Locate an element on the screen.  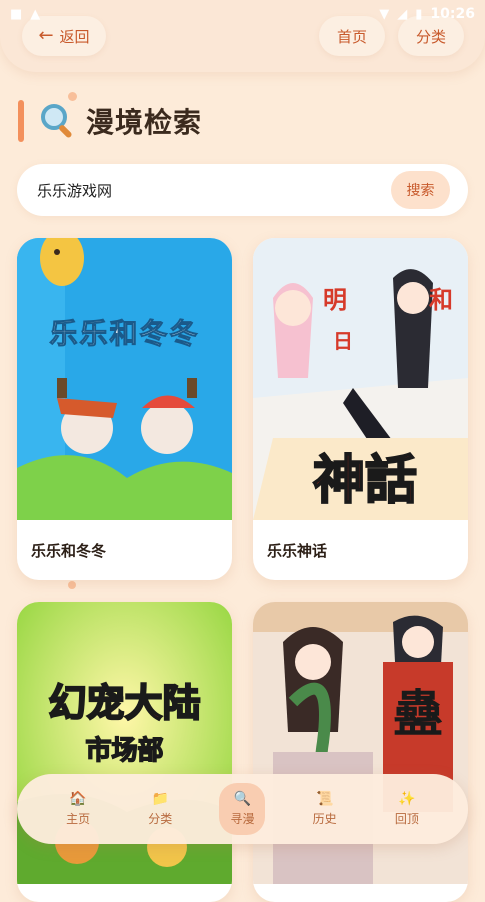
manga-cover: 乐乐和冬冬 is located at coordinates (124, 379).